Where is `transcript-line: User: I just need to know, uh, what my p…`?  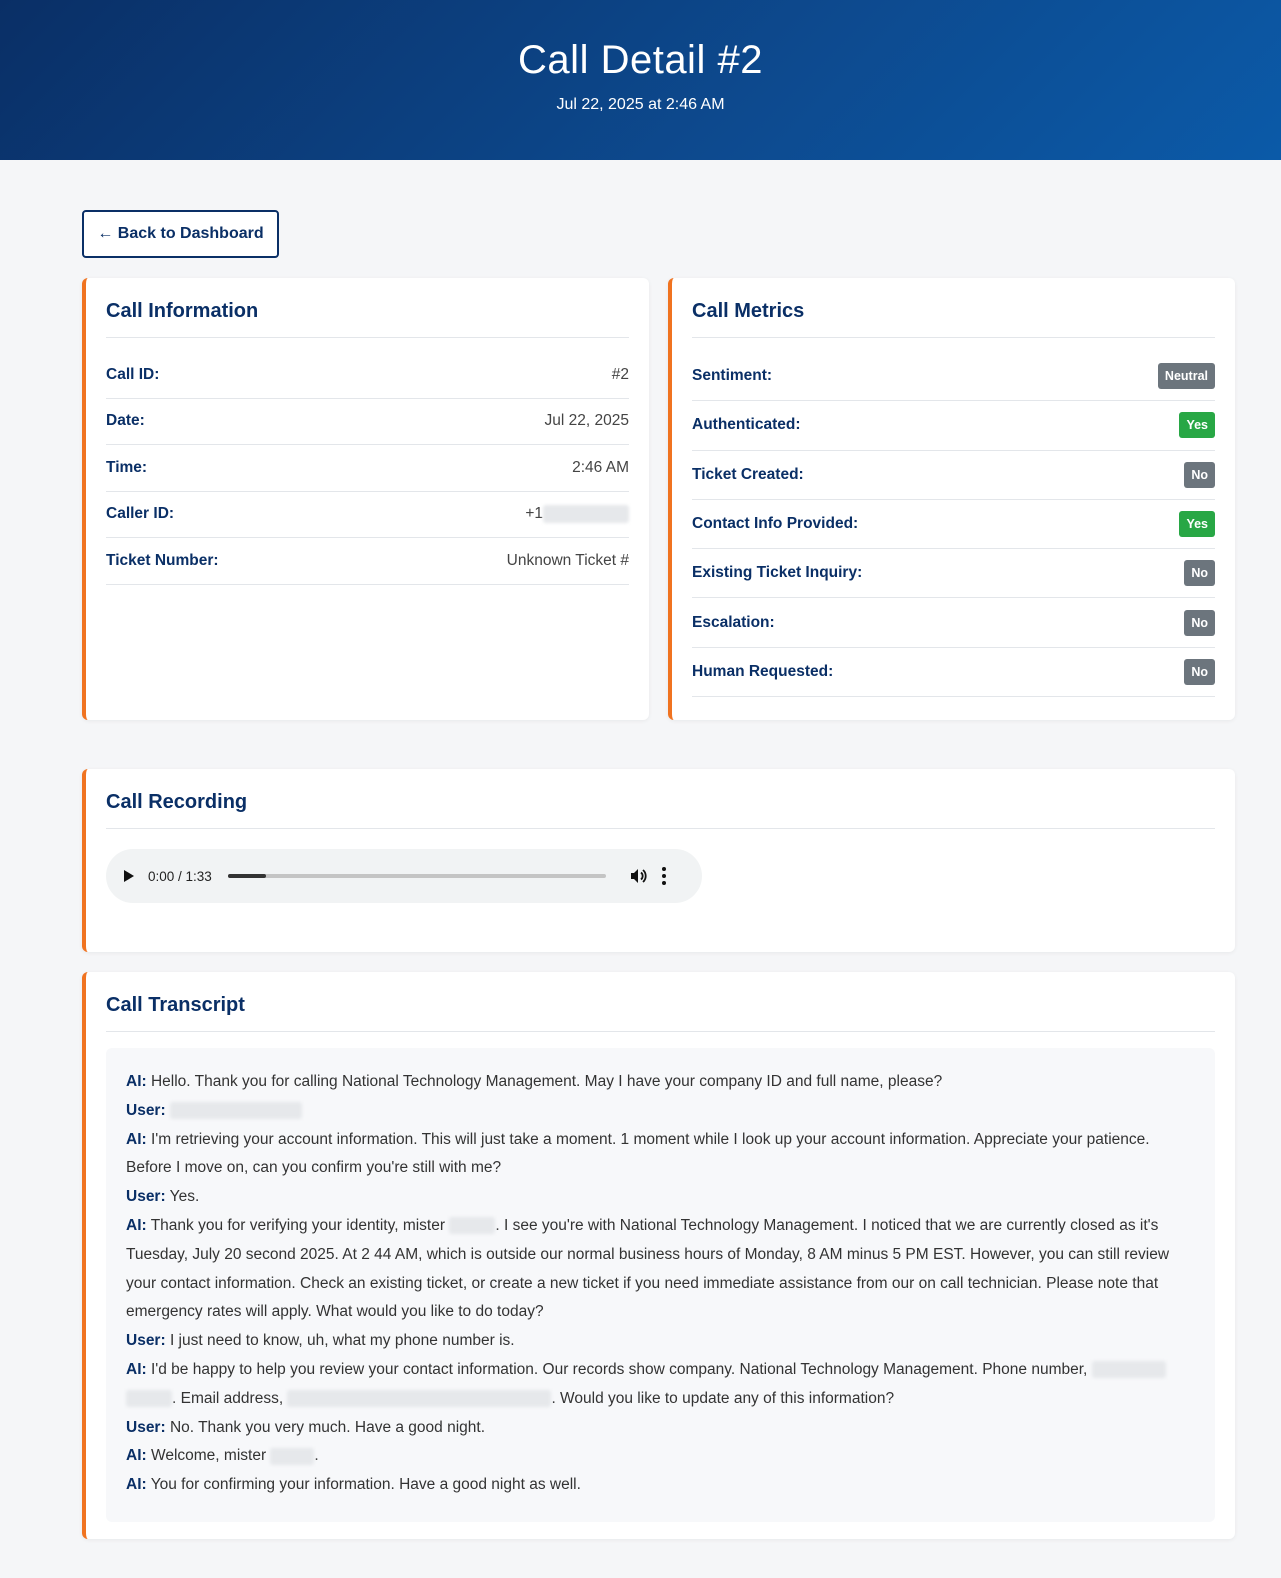 transcript-line: User: I just need to know, uh, what my p… is located at coordinates (320, 1341).